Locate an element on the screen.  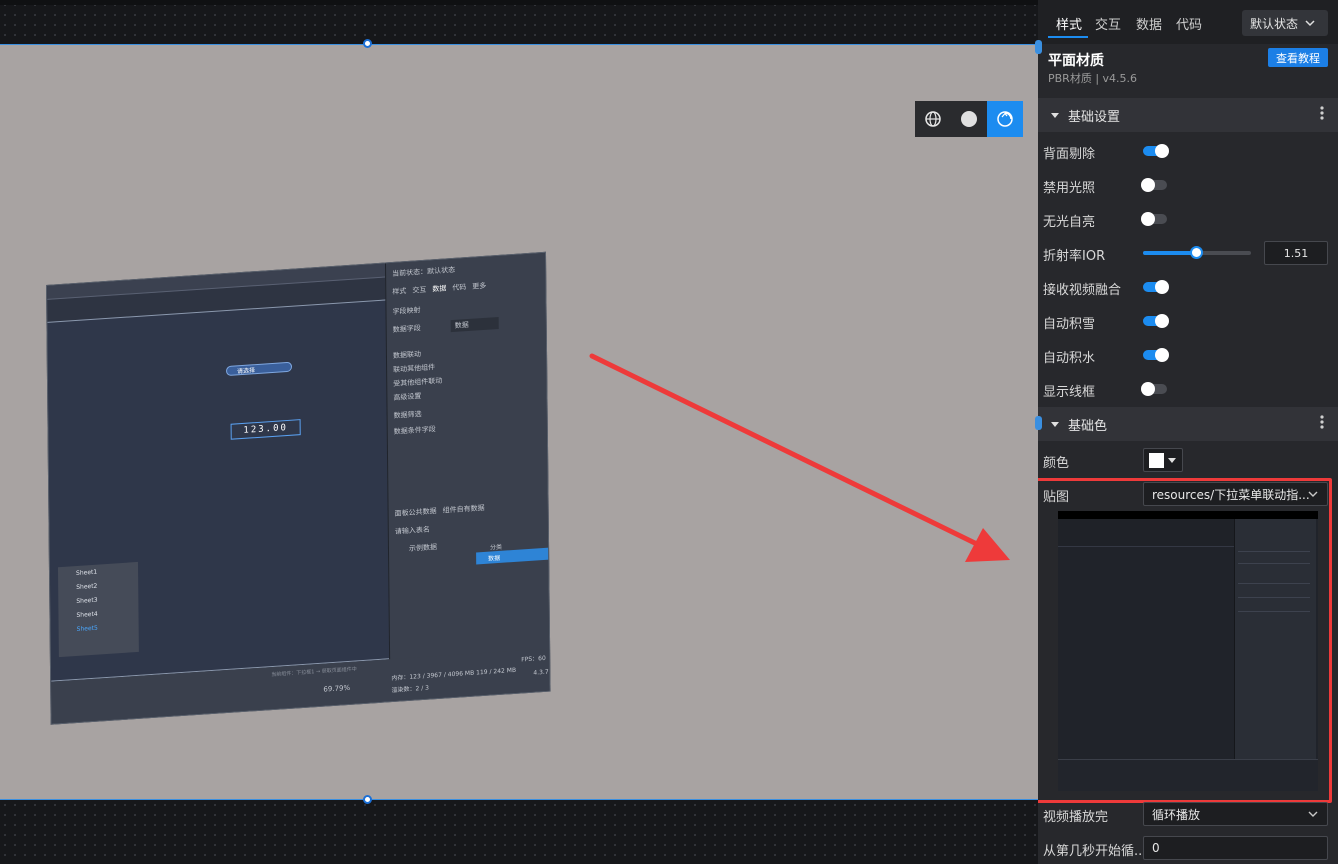
shot-sub-a: 数据筛选 is located at coordinates (408, 415).